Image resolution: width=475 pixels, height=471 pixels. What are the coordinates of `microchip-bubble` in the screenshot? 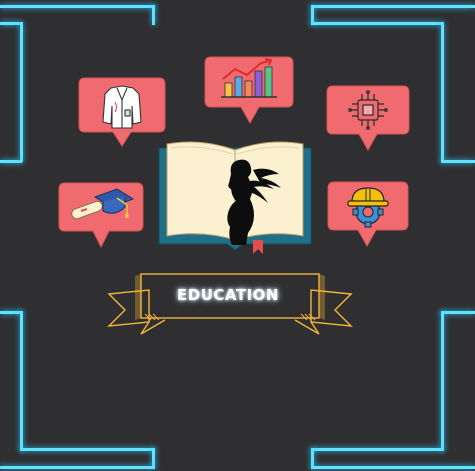 It's located at (368, 118).